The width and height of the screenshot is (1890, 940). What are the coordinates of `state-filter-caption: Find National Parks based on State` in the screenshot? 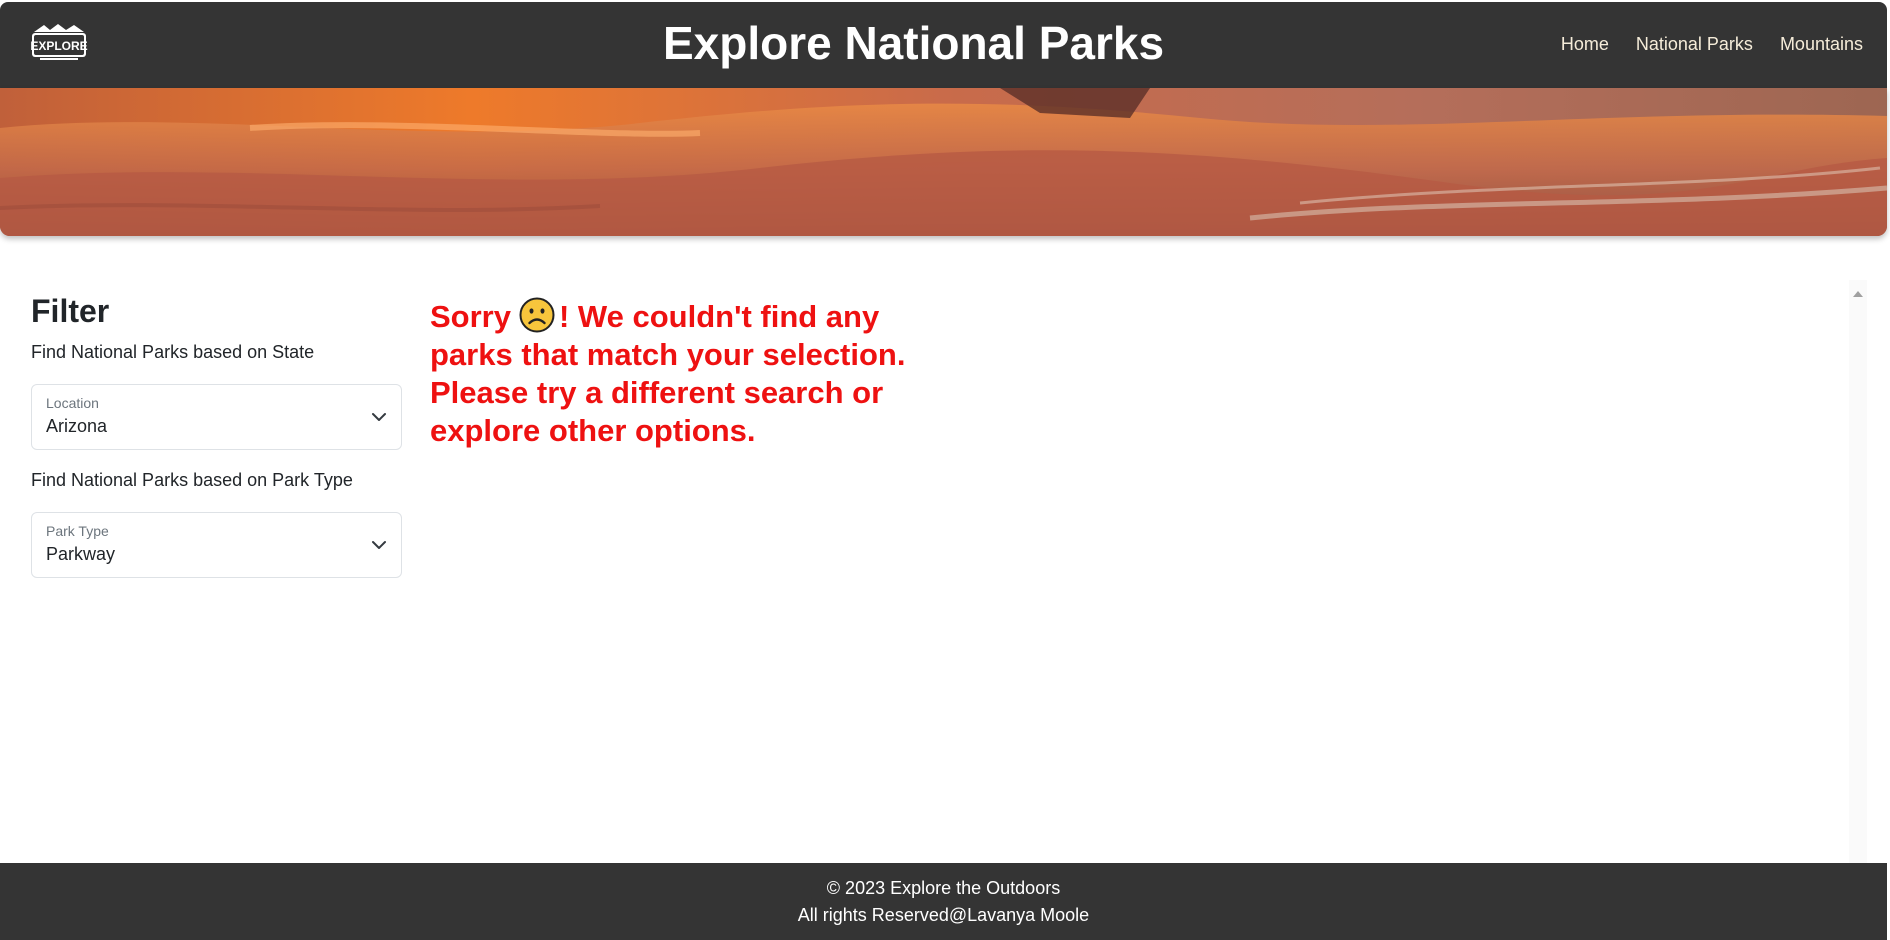 It's located at (173, 352).